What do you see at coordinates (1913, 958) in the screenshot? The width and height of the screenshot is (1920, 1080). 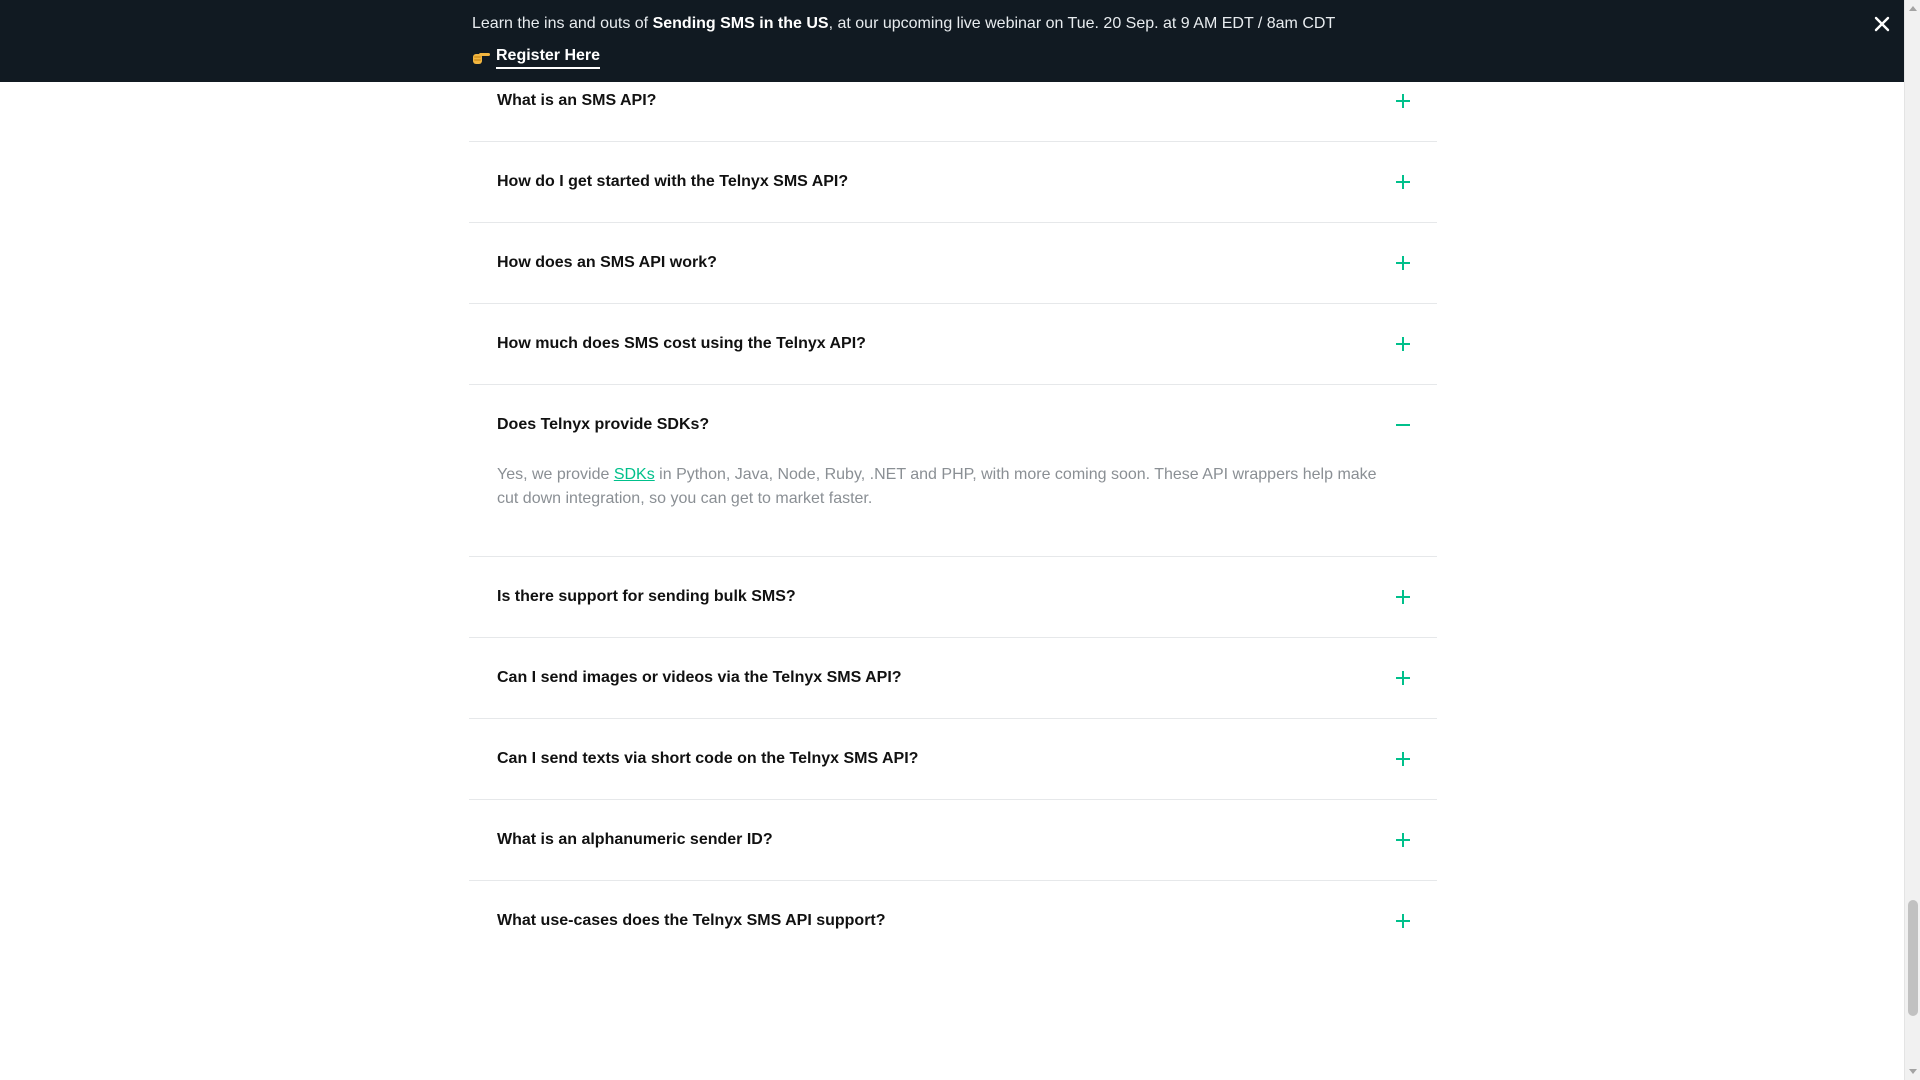 I see `scrollbar-thumb` at bounding box center [1913, 958].